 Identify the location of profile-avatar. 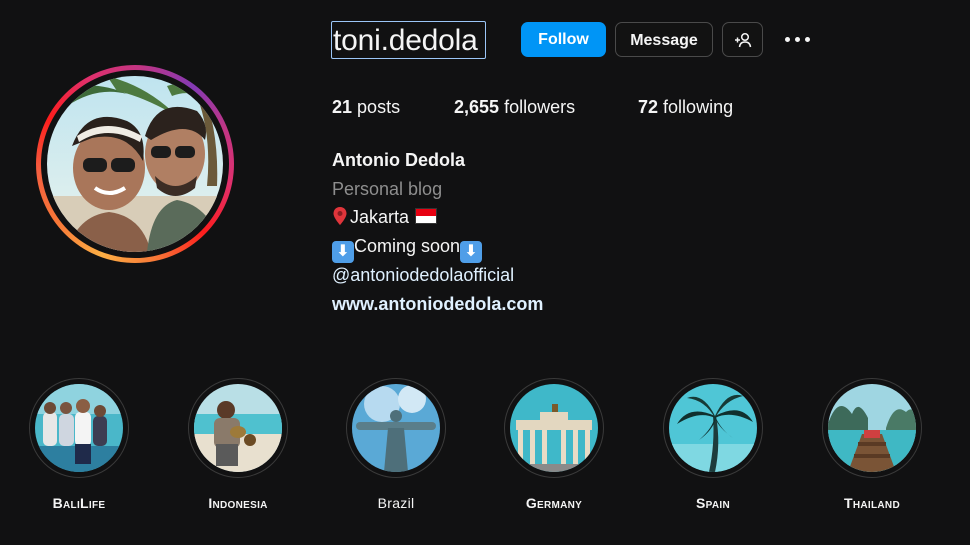
(135, 164).